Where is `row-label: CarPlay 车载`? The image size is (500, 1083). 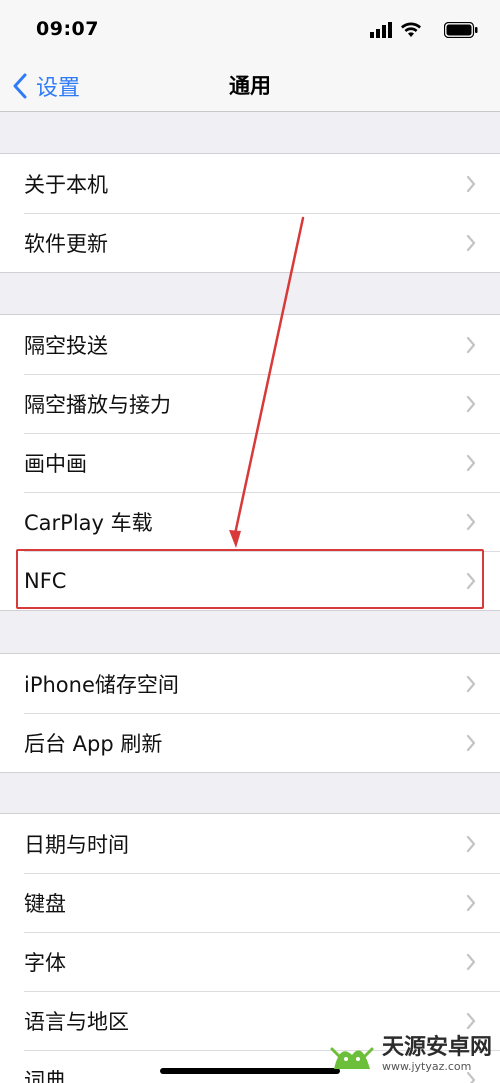 row-label: CarPlay 车载 is located at coordinates (88, 522).